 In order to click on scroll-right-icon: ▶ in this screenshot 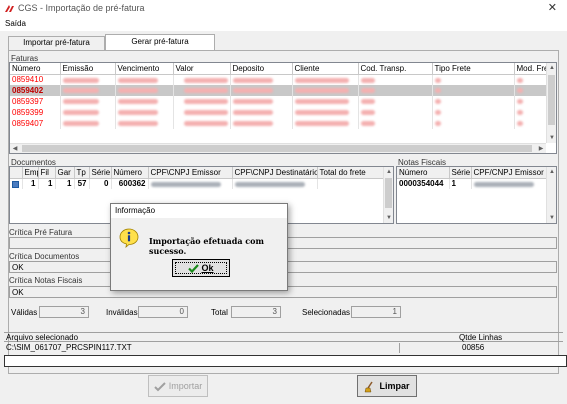, I will do `click(541, 148)`.